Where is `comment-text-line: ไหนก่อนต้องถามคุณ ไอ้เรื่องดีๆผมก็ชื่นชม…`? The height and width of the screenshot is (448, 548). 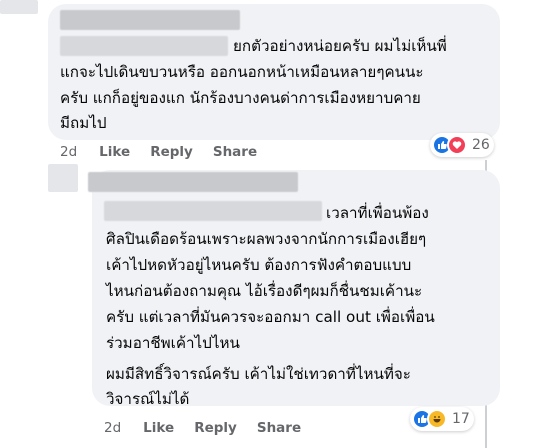
comment-text-line: ไหนก่อนต้องถามคุณ ไอ้เรื่องดีๆผมก็ชื่นชม… is located at coordinates (264, 291).